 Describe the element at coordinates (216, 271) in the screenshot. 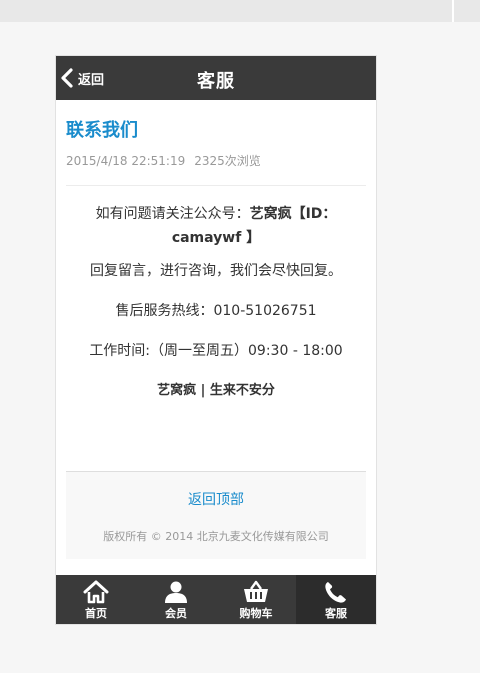

I see `paragraph-reply: 回复留言，进行咨询，我们会尽快回复。` at that location.